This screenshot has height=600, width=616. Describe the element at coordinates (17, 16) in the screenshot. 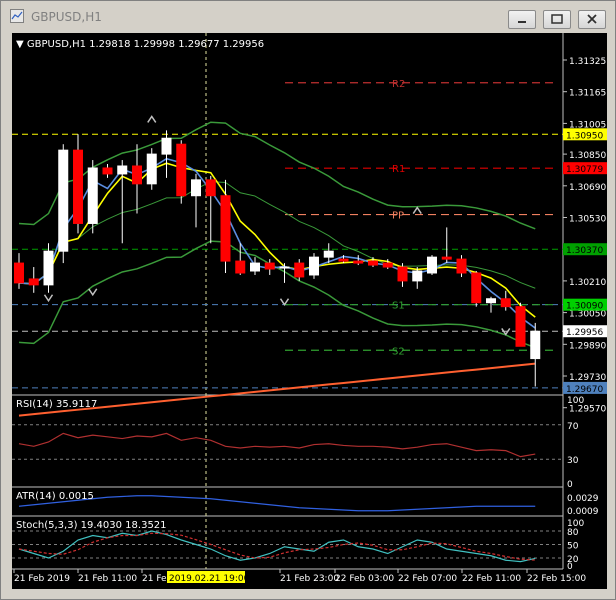

I see `chart-window-icon` at that location.